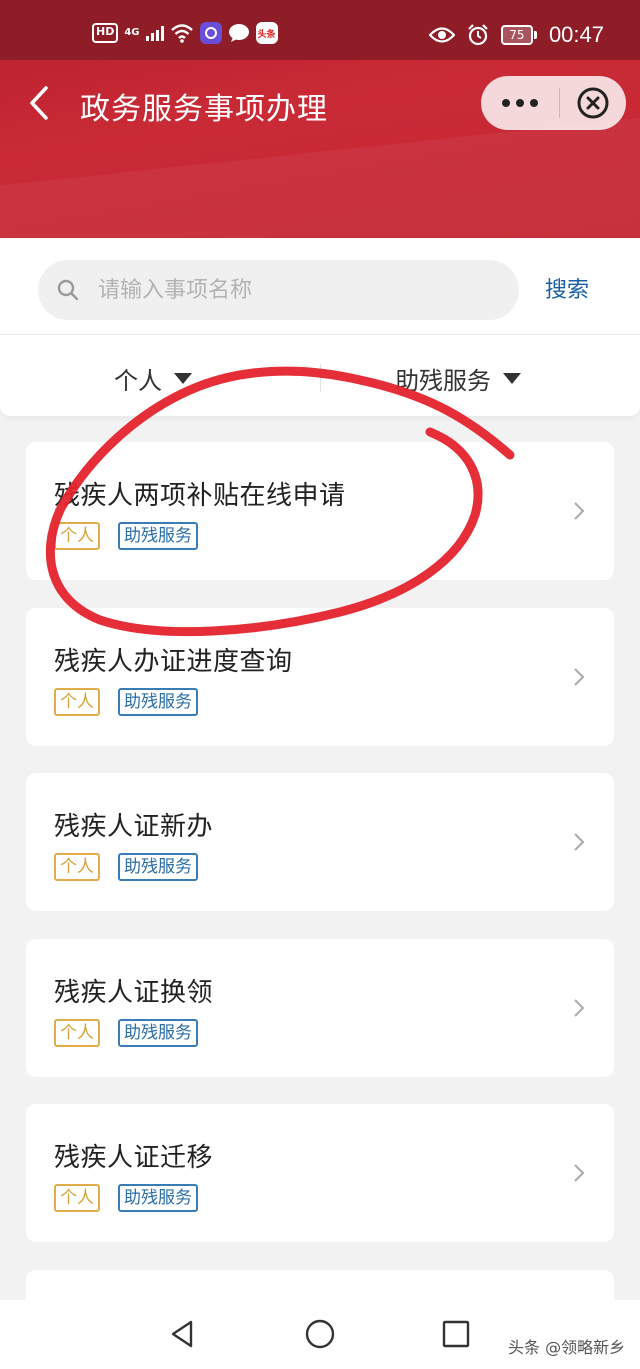 The image size is (640, 1369). What do you see at coordinates (238, 33) in the screenshot?
I see `message-icon` at bounding box center [238, 33].